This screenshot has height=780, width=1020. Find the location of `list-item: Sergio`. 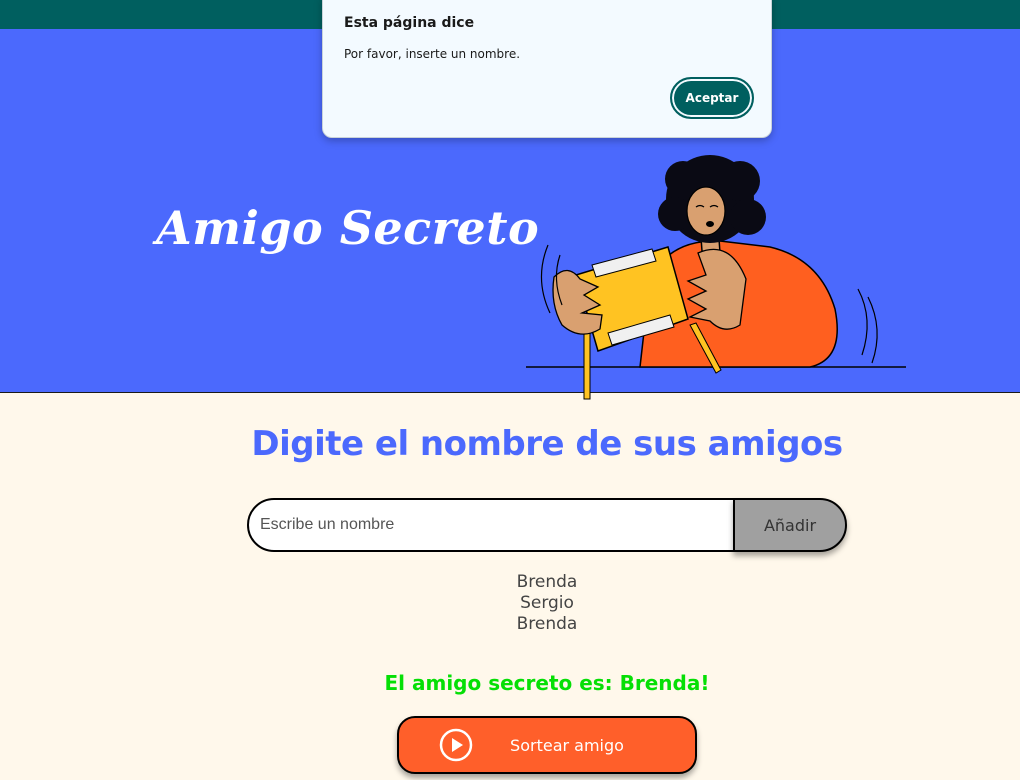

list-item: Sergio is located at coordinates (547, 603).